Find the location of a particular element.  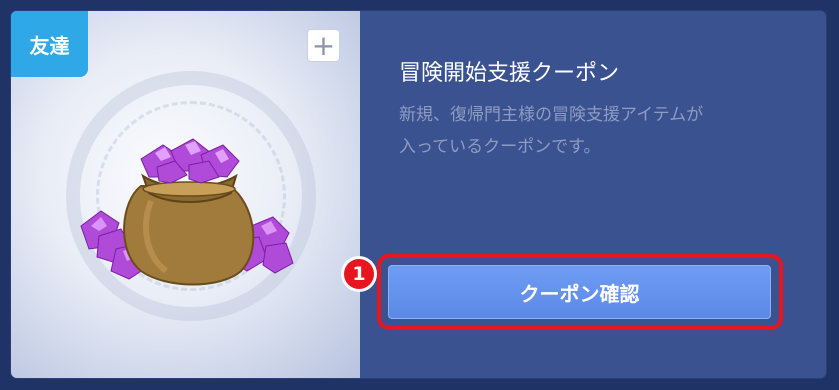

friend-tag: 友達 is located at coordinates (49, 44).